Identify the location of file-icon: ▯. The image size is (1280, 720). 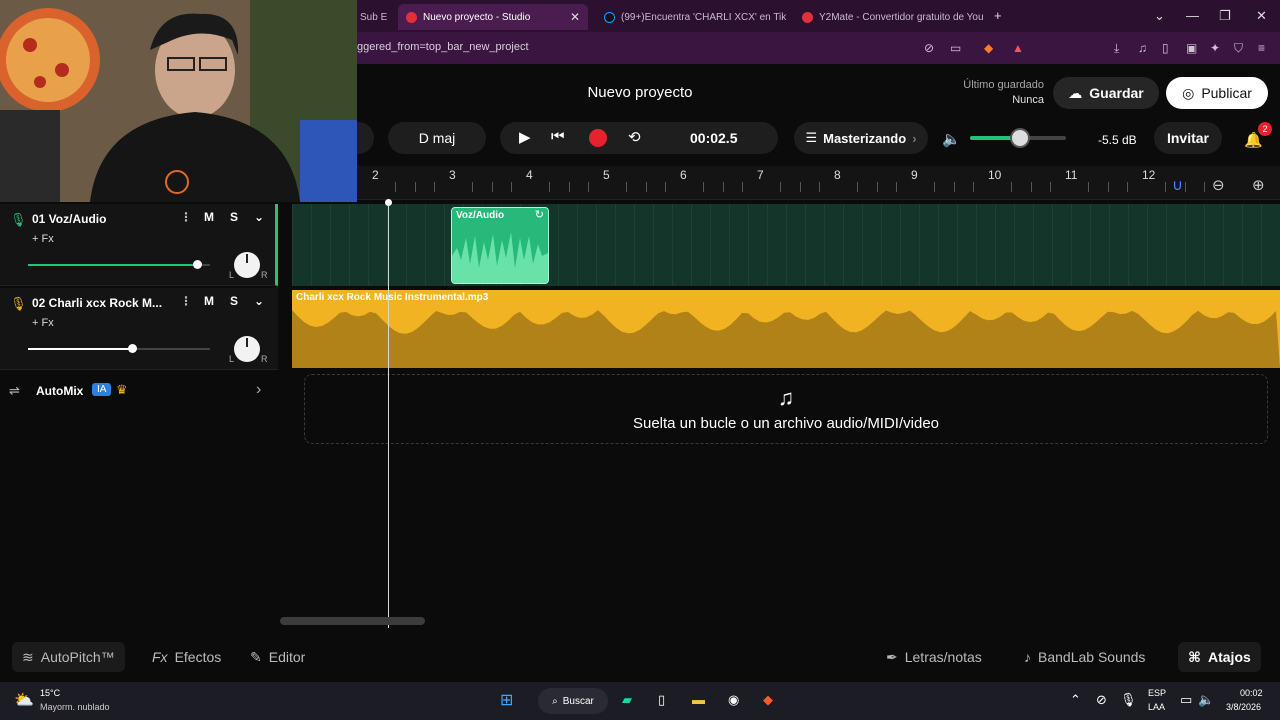
(661, 700).